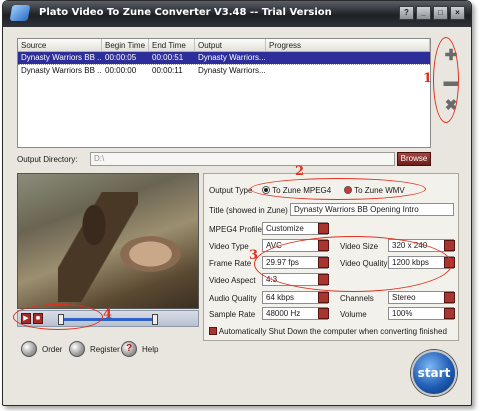 This screenshot has height=411, width=480. What do you see at coordinates (150, 349) in the screenshot?
I see `help-label: Help` at bounding box center [150, 349].